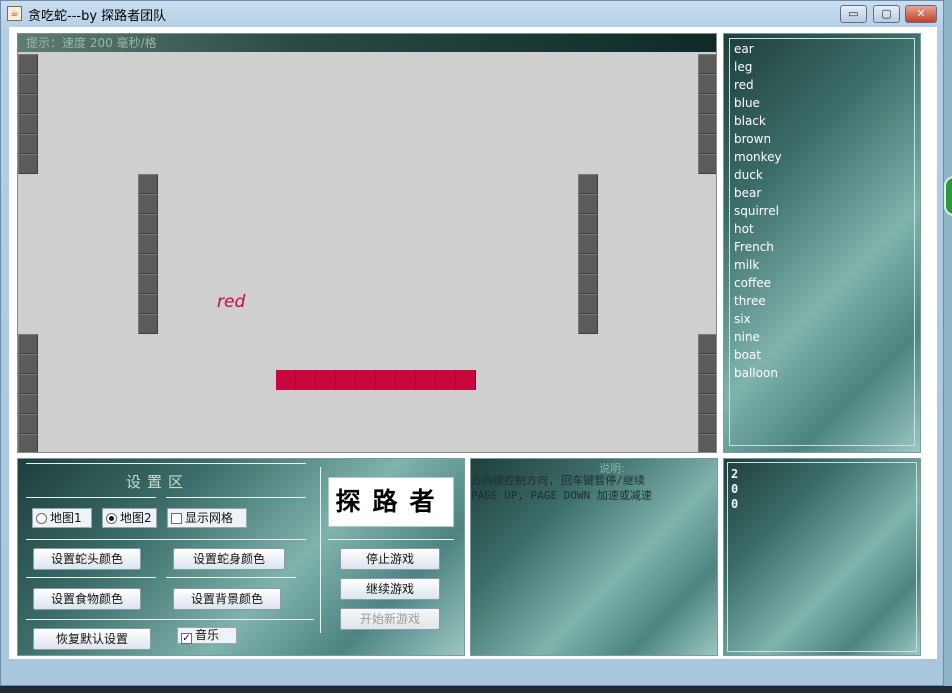 The image size is (952, 693). I want to click on restore-default-button: 恢复默认设置, so click(92, 639).